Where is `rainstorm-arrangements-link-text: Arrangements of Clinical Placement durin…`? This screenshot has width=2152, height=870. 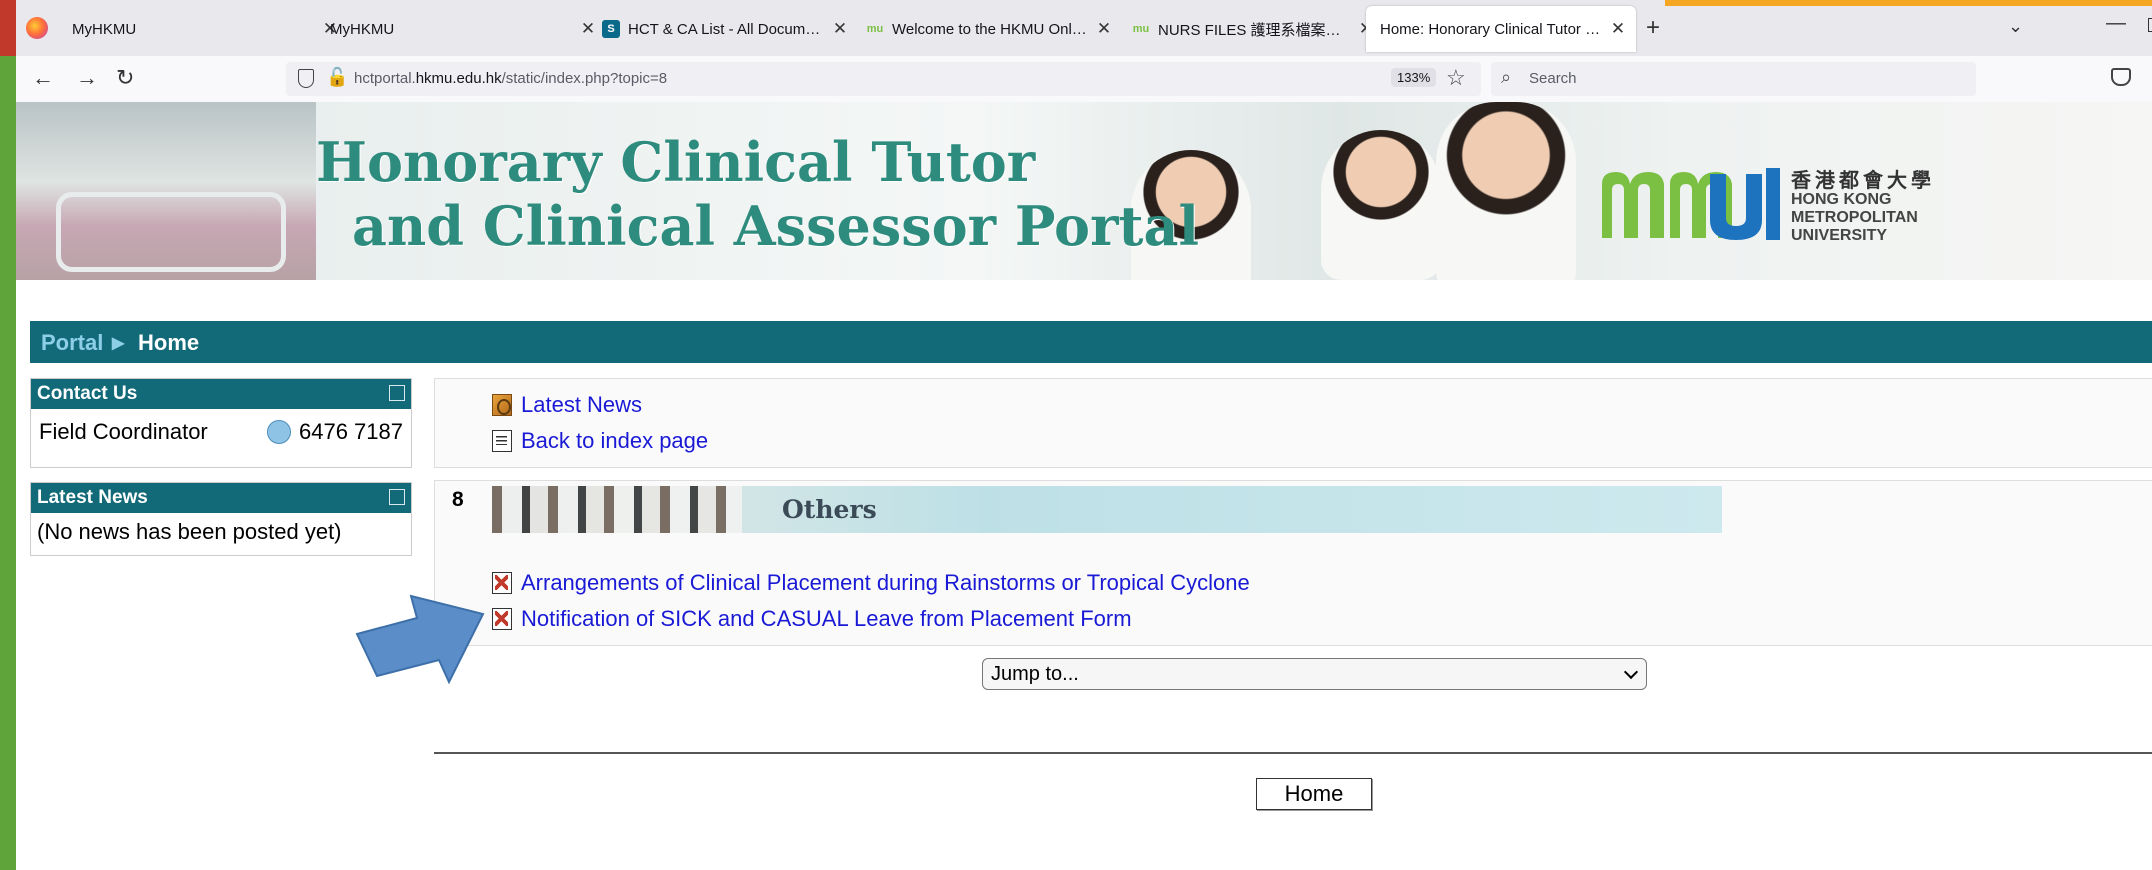 rainstorm-arrangements-link-text: Arrangements of Clinical Placement durin… is located at coordinates (885, 583).